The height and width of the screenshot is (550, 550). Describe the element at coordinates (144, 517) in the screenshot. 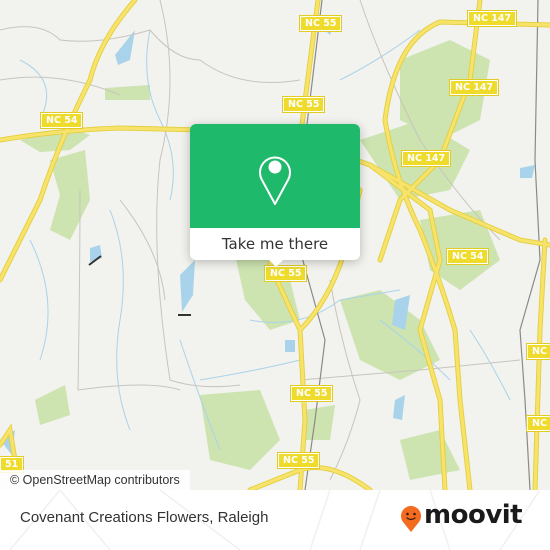

I see `place-title: Covenant Creations Flowers, Raleigh` at that location.